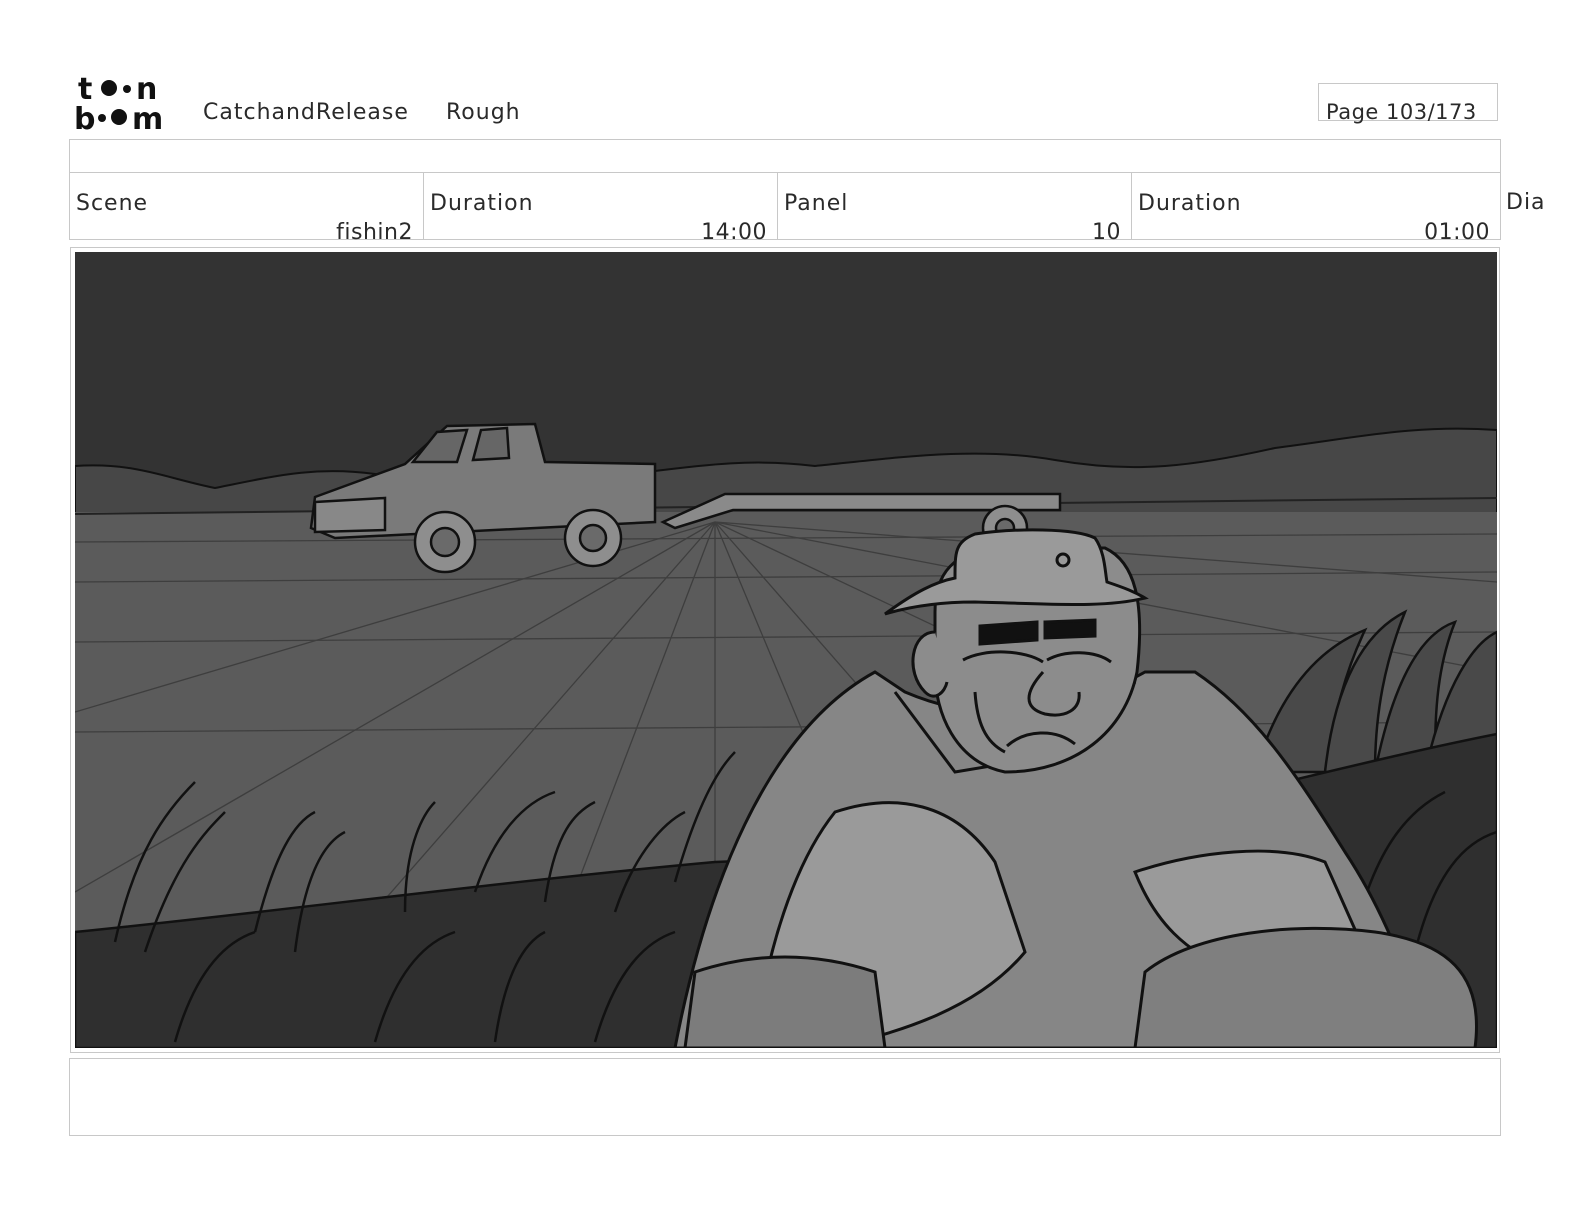 The image size is (1584, 1224). What do you see at coordinates (147, 117) in the screenshot?
I see `svg-text: m` at bounding box center [147, 117].